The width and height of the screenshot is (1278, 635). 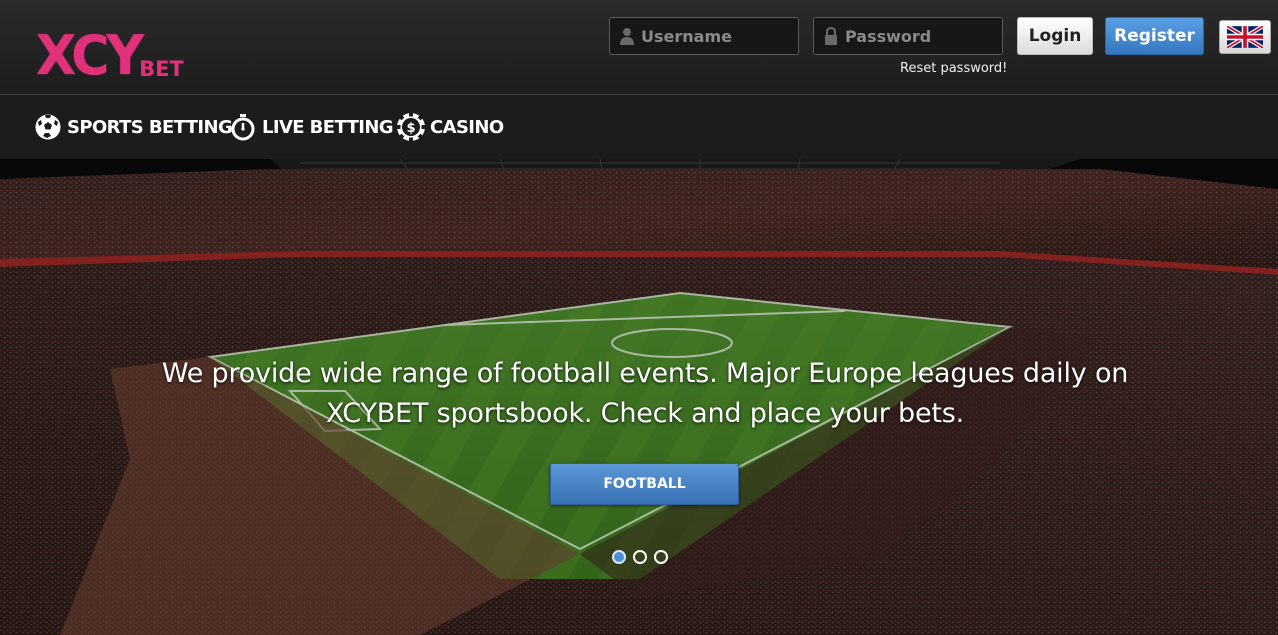 I want to click on lock-icon, so click(x=831, y=36).